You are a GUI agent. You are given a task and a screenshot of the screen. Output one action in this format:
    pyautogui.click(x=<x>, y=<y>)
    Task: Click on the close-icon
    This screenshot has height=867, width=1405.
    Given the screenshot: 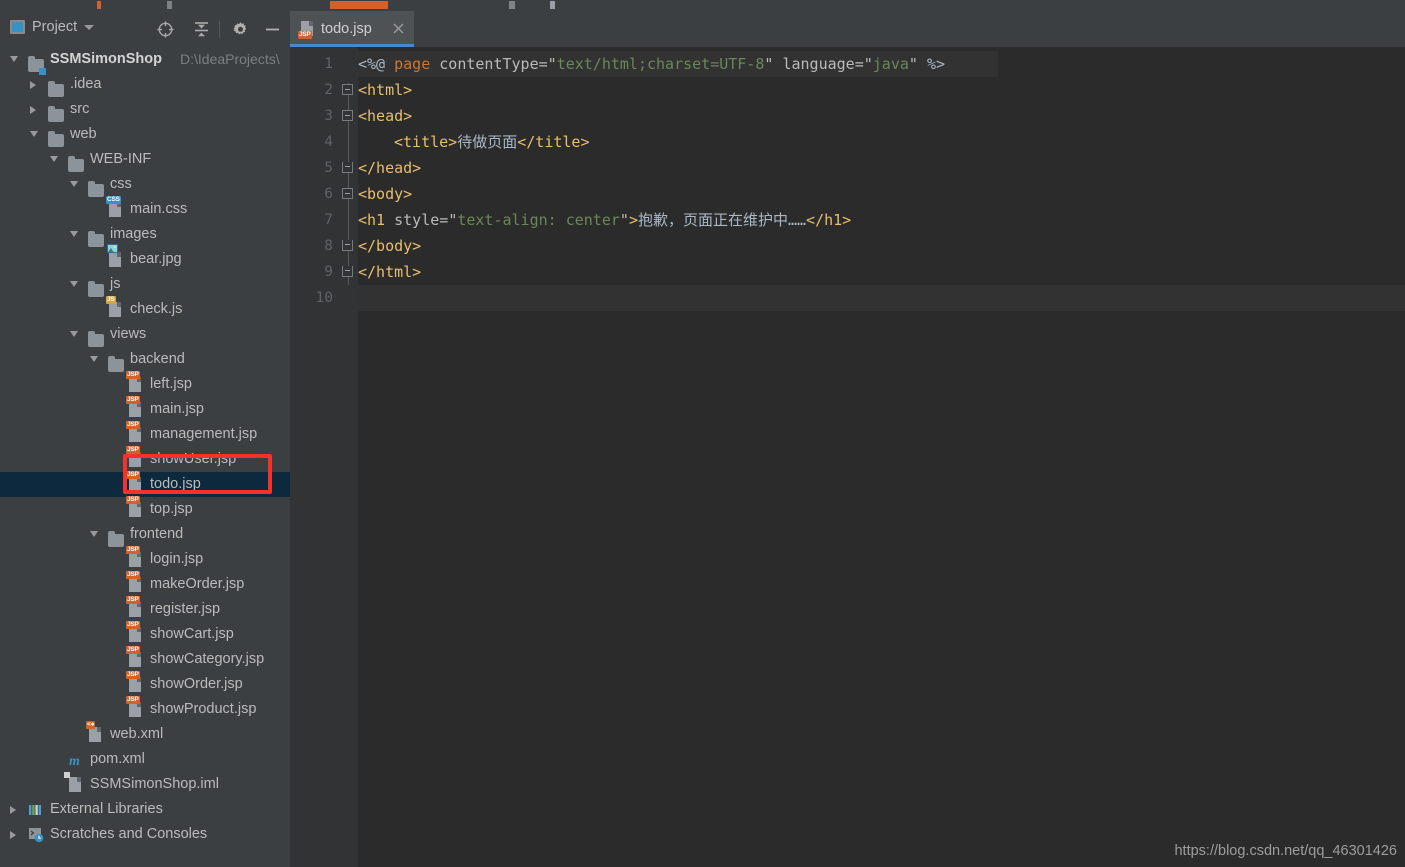 What is the action you would take?
    pyautogui.click(x=398, y=28)
    